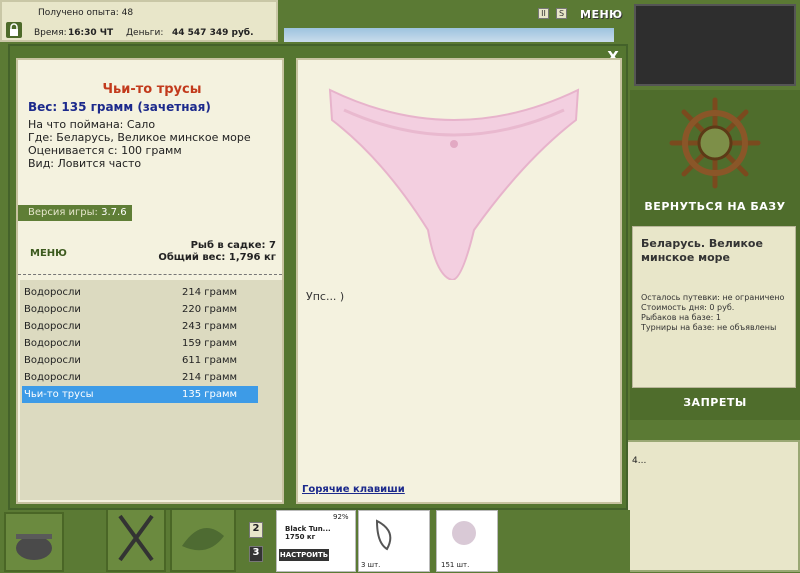  I want to click on catch-weight: 220 грамм, so click(210, 309).